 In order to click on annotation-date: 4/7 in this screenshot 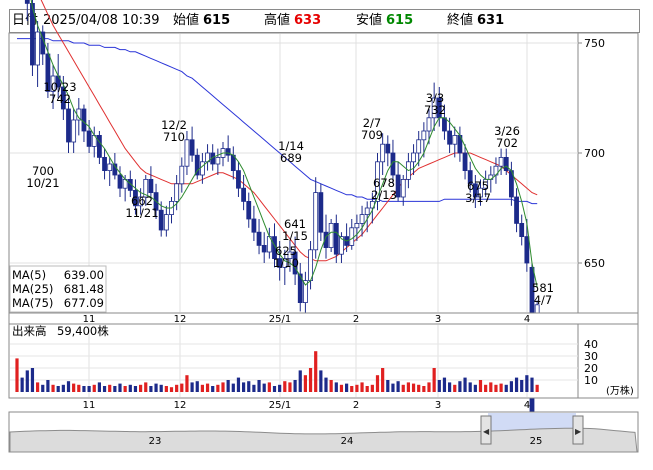, I will do `click(543, 300)`.